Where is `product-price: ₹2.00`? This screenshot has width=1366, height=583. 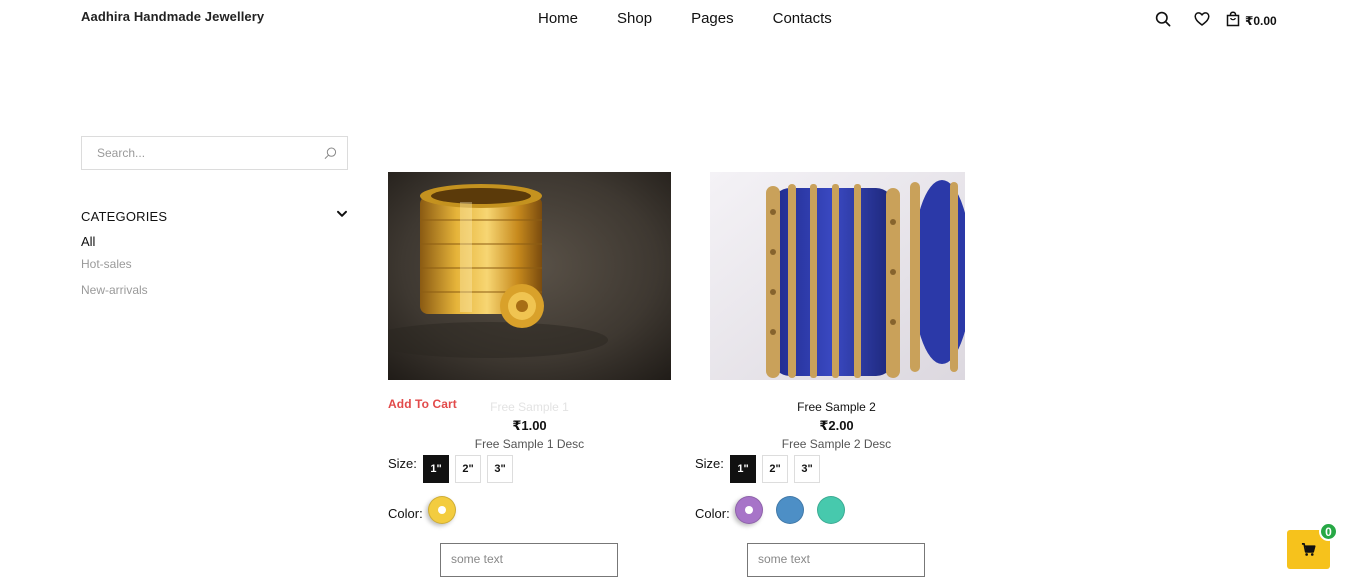
product-price: ₹2.00 is located at coordinates (836, 425).